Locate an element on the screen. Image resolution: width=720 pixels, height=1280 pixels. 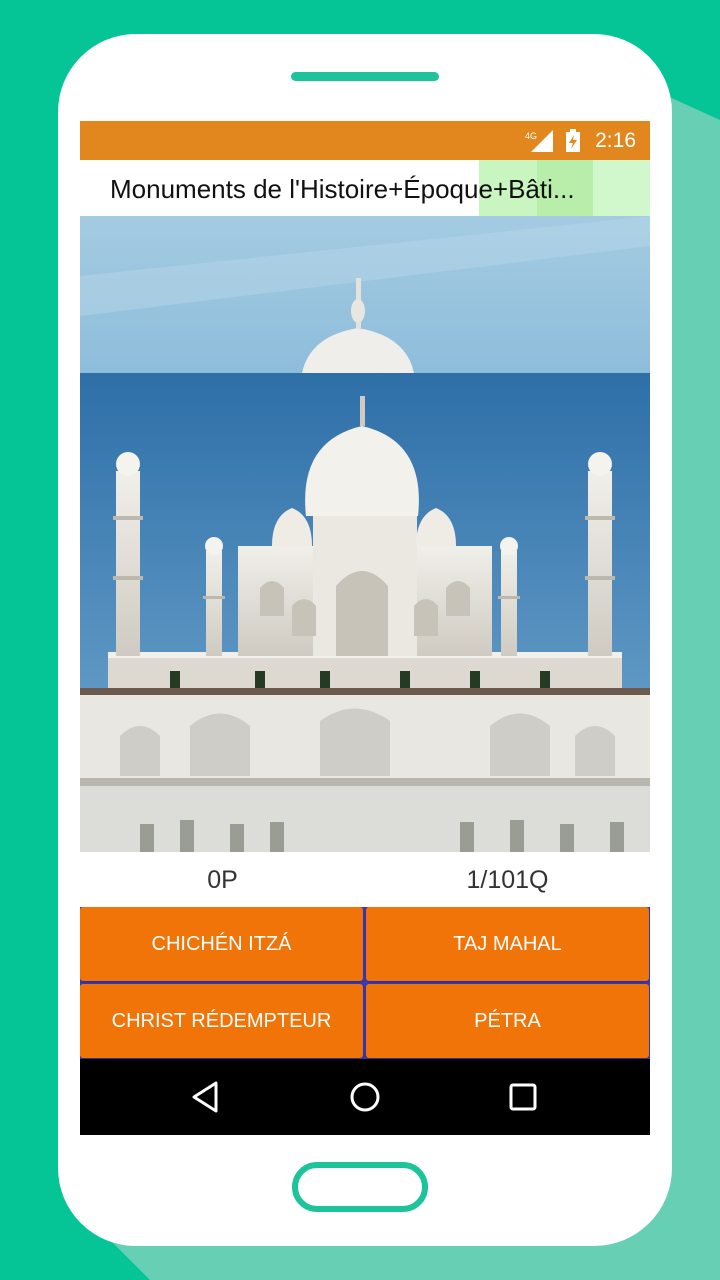
navigation-bar is located at coordinates (365, 1097).